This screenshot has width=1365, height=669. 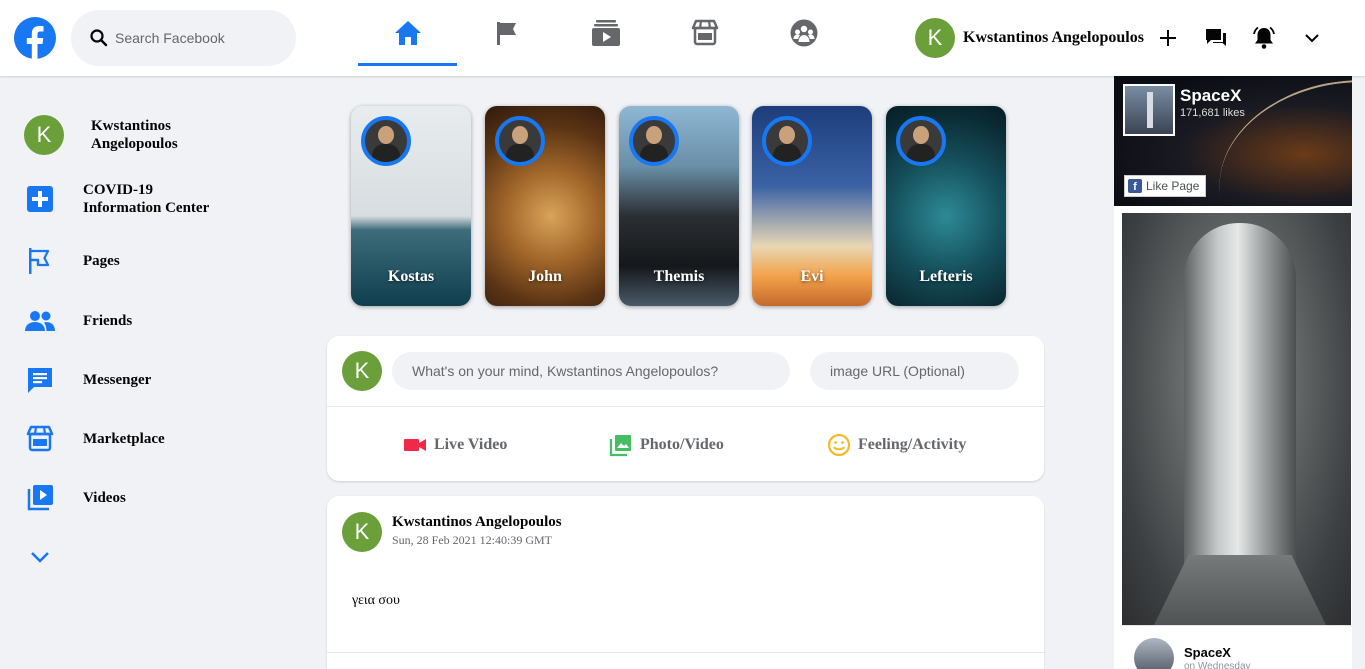 I want to click on search-icon, so click(x=99, y=38).